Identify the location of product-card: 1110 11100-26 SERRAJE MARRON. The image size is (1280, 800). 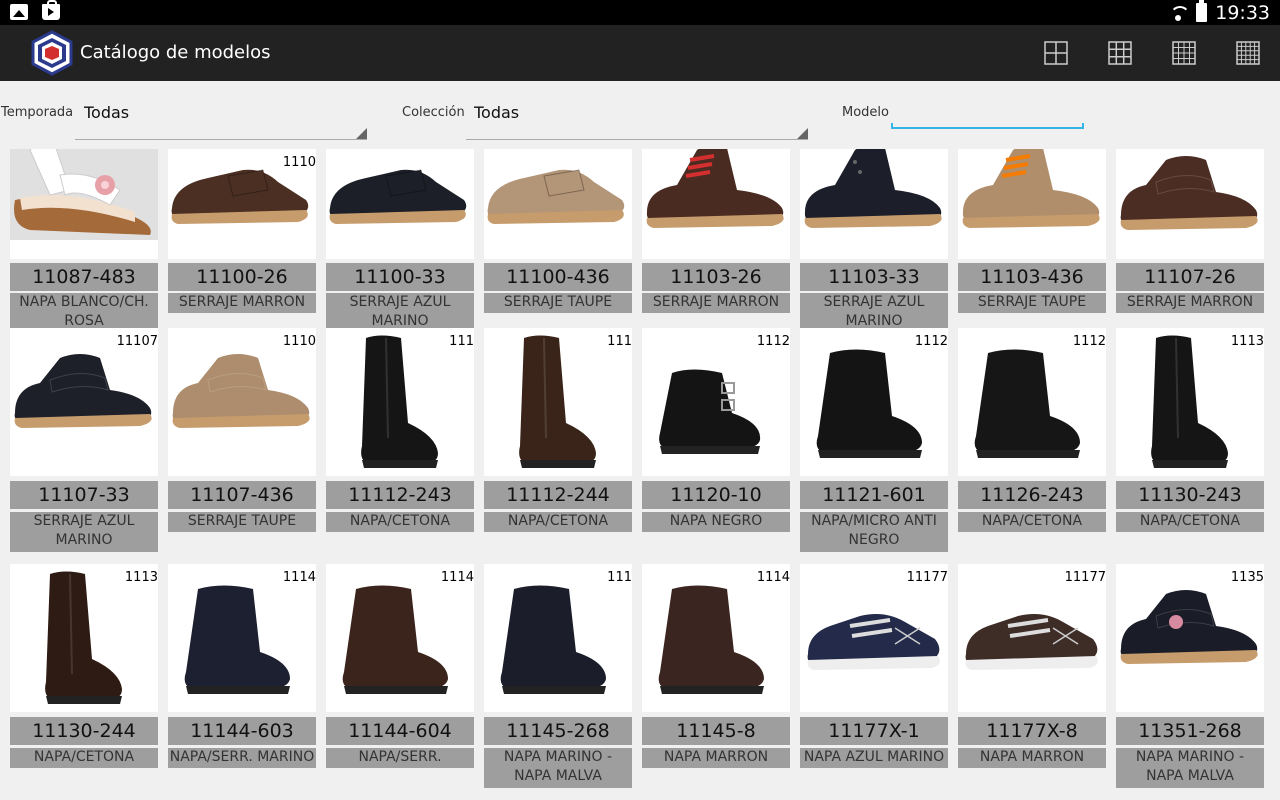
(242, 240).